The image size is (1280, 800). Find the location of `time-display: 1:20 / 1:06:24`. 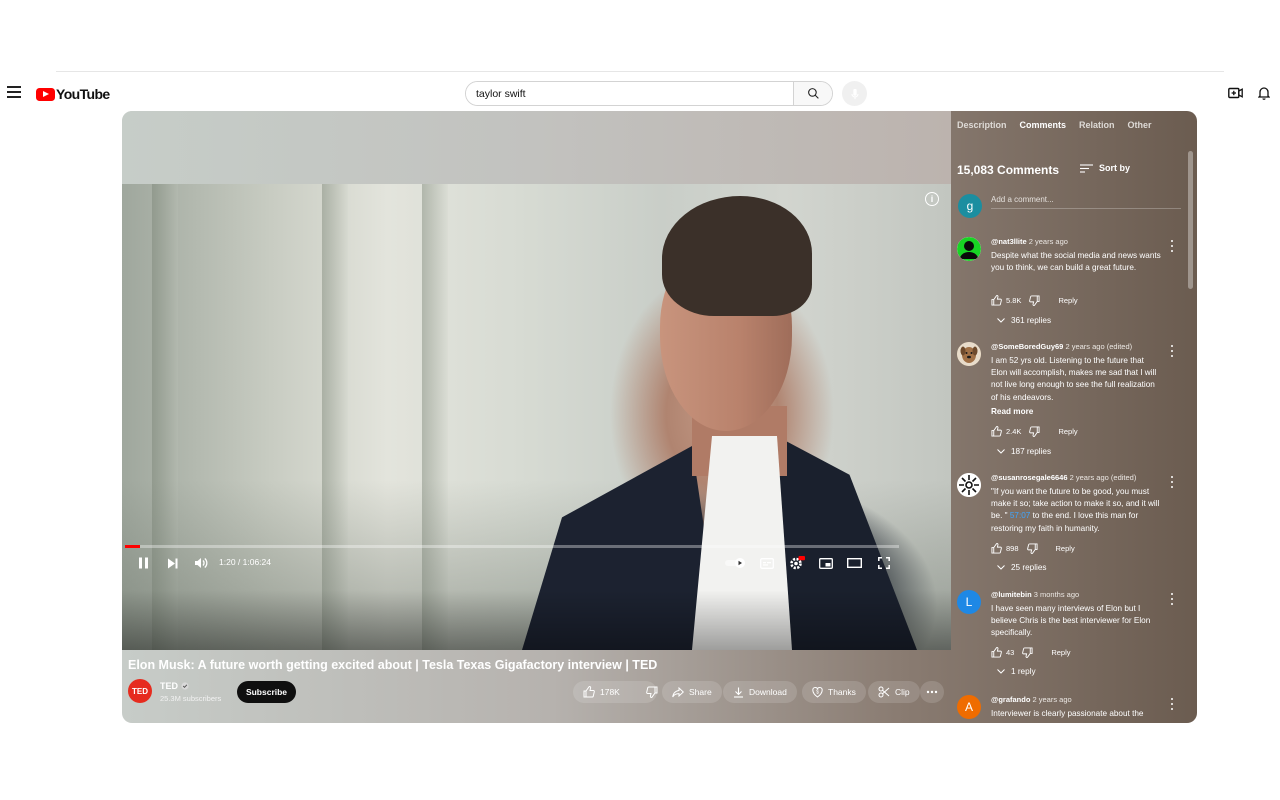

time-display: 1:20 / 1:06:24 is located at coordinates (245, 562).